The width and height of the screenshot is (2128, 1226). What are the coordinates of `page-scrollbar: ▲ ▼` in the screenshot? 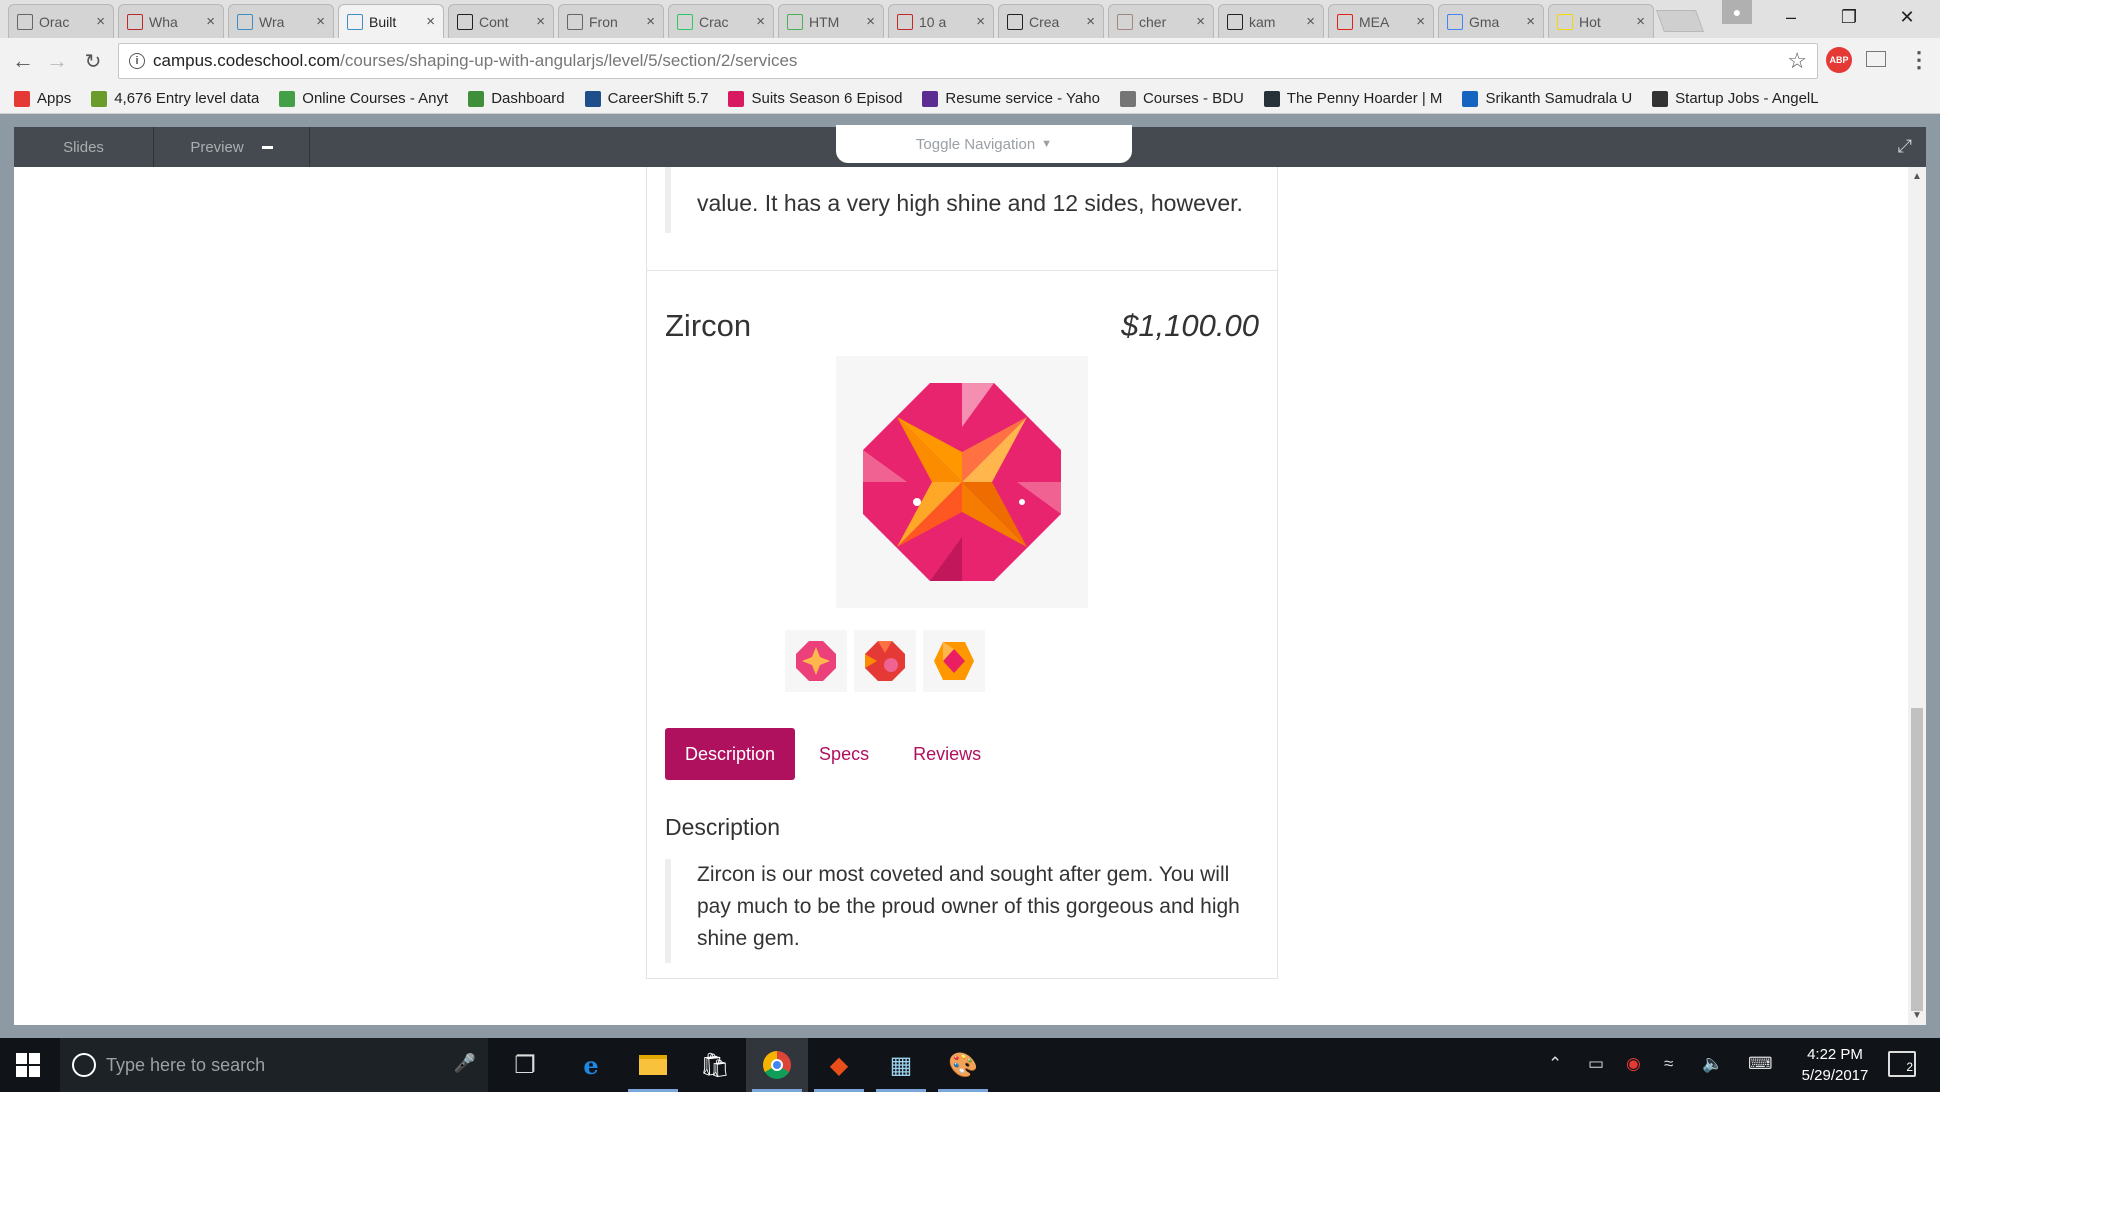 It's located at (1917, 596).